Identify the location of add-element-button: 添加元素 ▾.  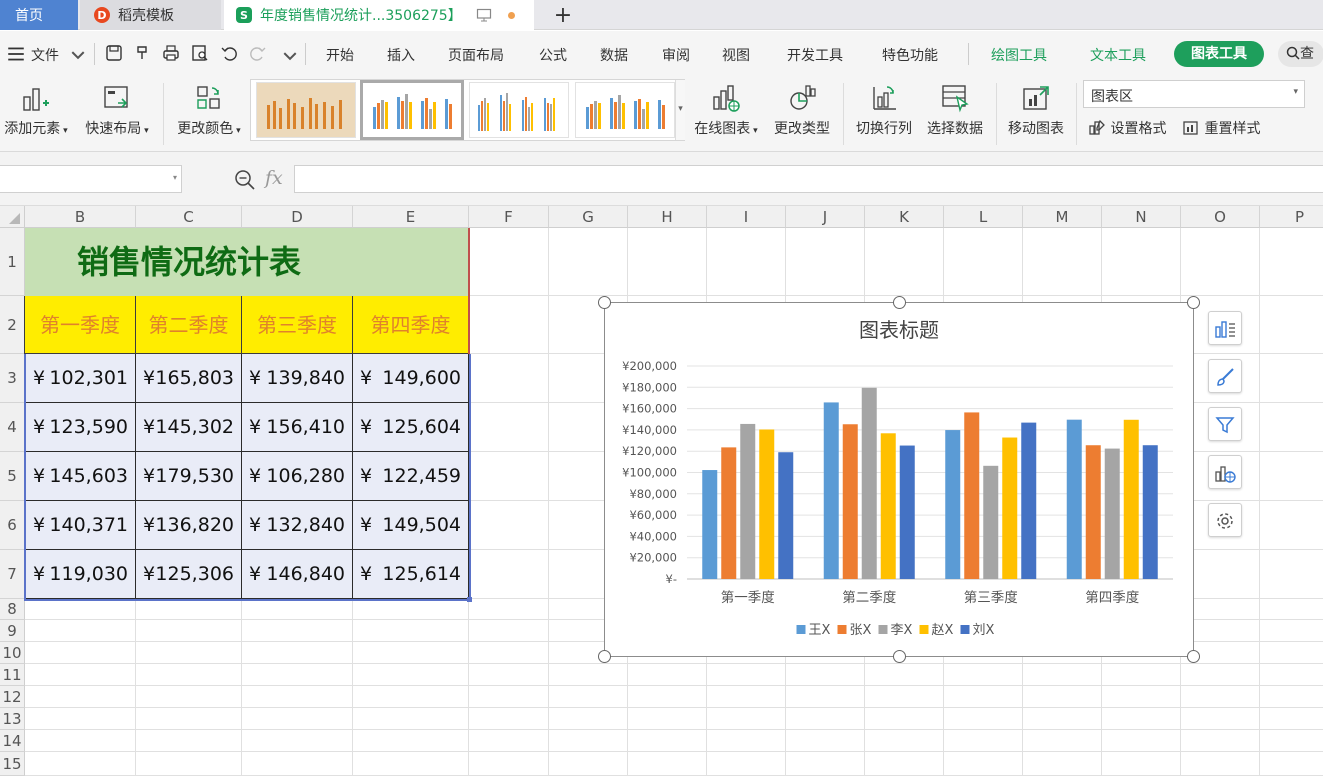
(36, 112).